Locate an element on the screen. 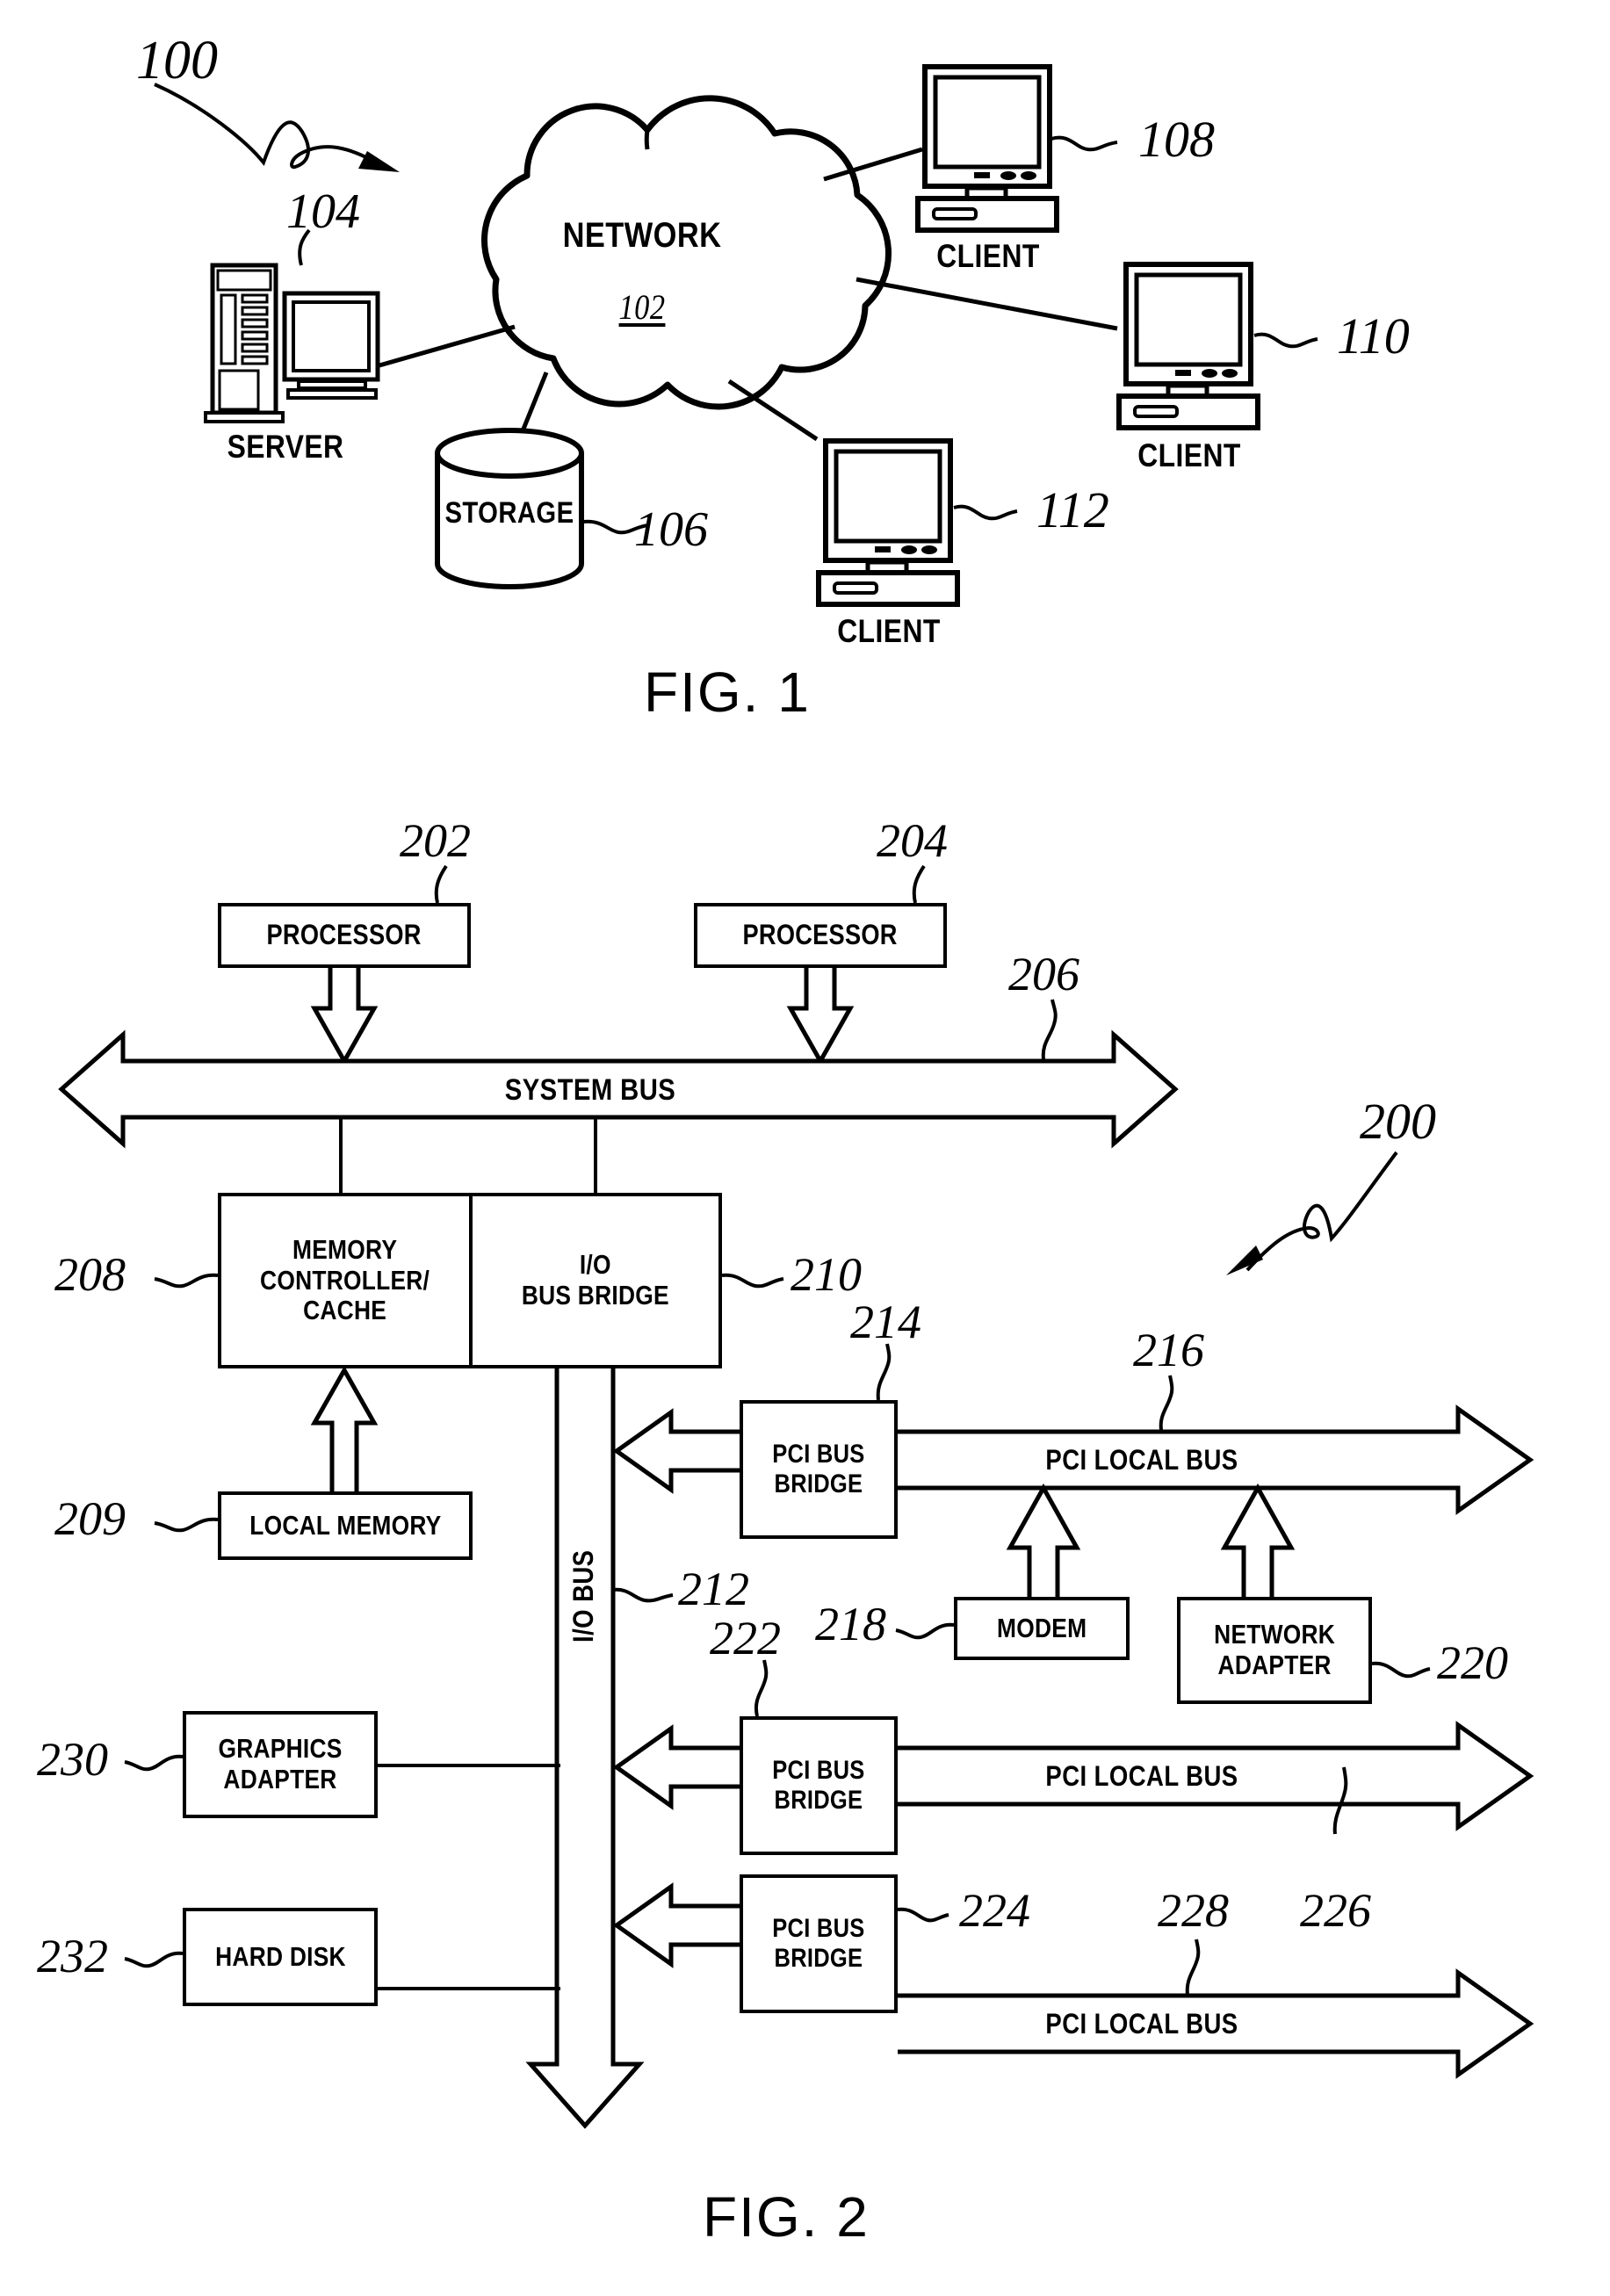 The image size is (1610, 2296). hard-disk-ref-232: 232 is located at coordinates (72, 1956).